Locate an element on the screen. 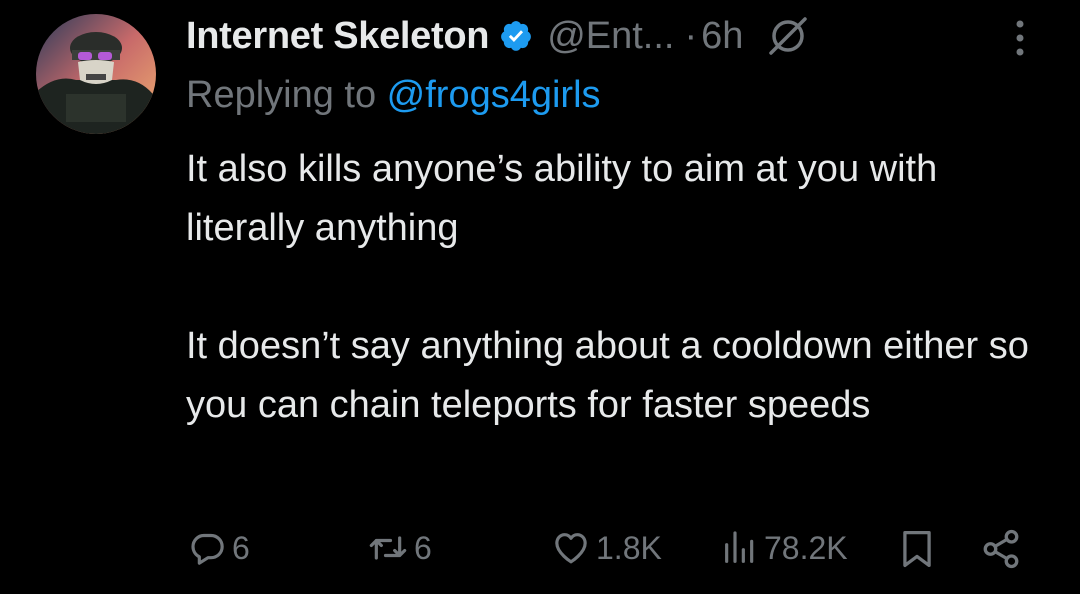 The height and width of the screenshot is (594, 1080). action-bar: 6 6 1.8K 78.2K is located at coordinates (540, 550).